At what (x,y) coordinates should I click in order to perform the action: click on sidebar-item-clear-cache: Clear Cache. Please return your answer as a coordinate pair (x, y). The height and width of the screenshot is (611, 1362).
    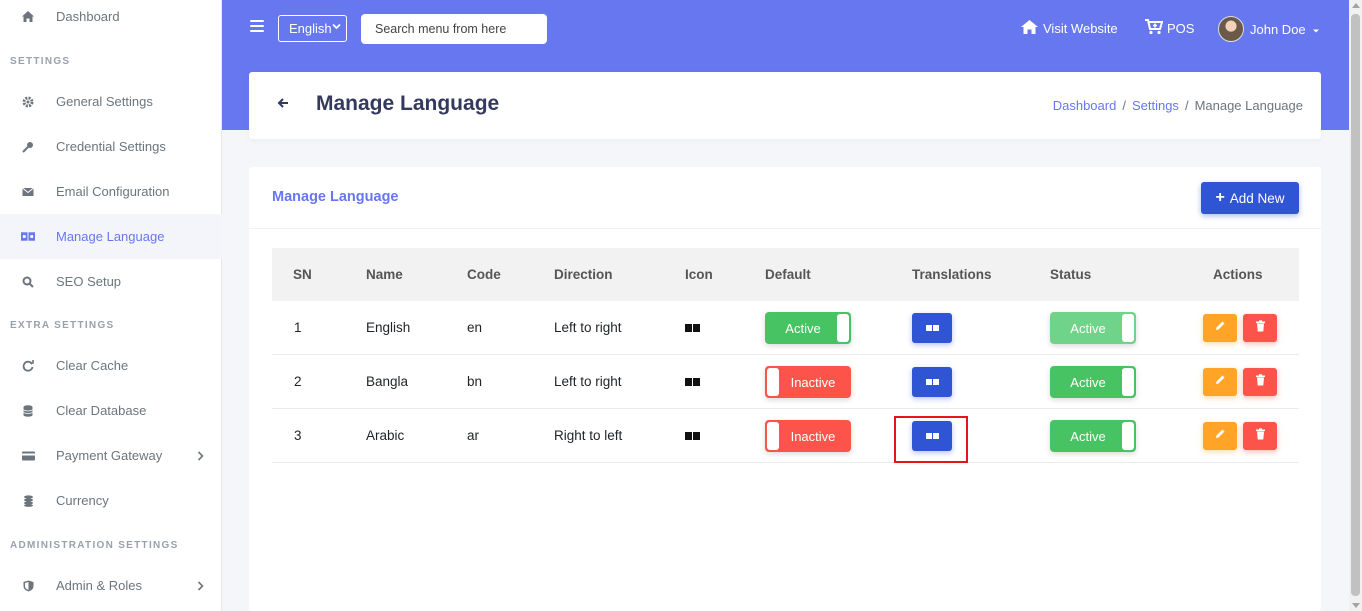
    Looking at the image, I should click on (111, 365).